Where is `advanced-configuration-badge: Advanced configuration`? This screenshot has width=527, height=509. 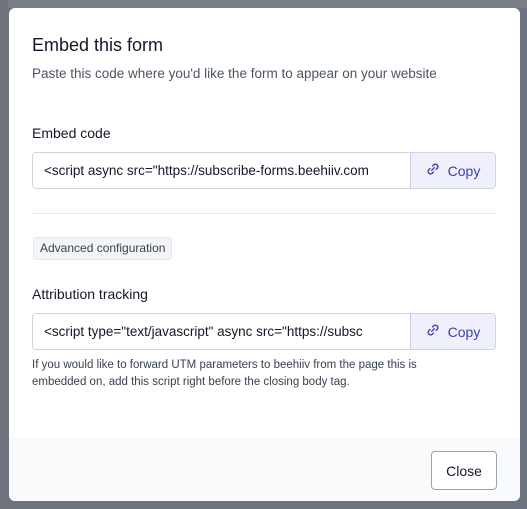
advanced-configuration-badge: Advanced configuration is located at coordinates (103, 248).